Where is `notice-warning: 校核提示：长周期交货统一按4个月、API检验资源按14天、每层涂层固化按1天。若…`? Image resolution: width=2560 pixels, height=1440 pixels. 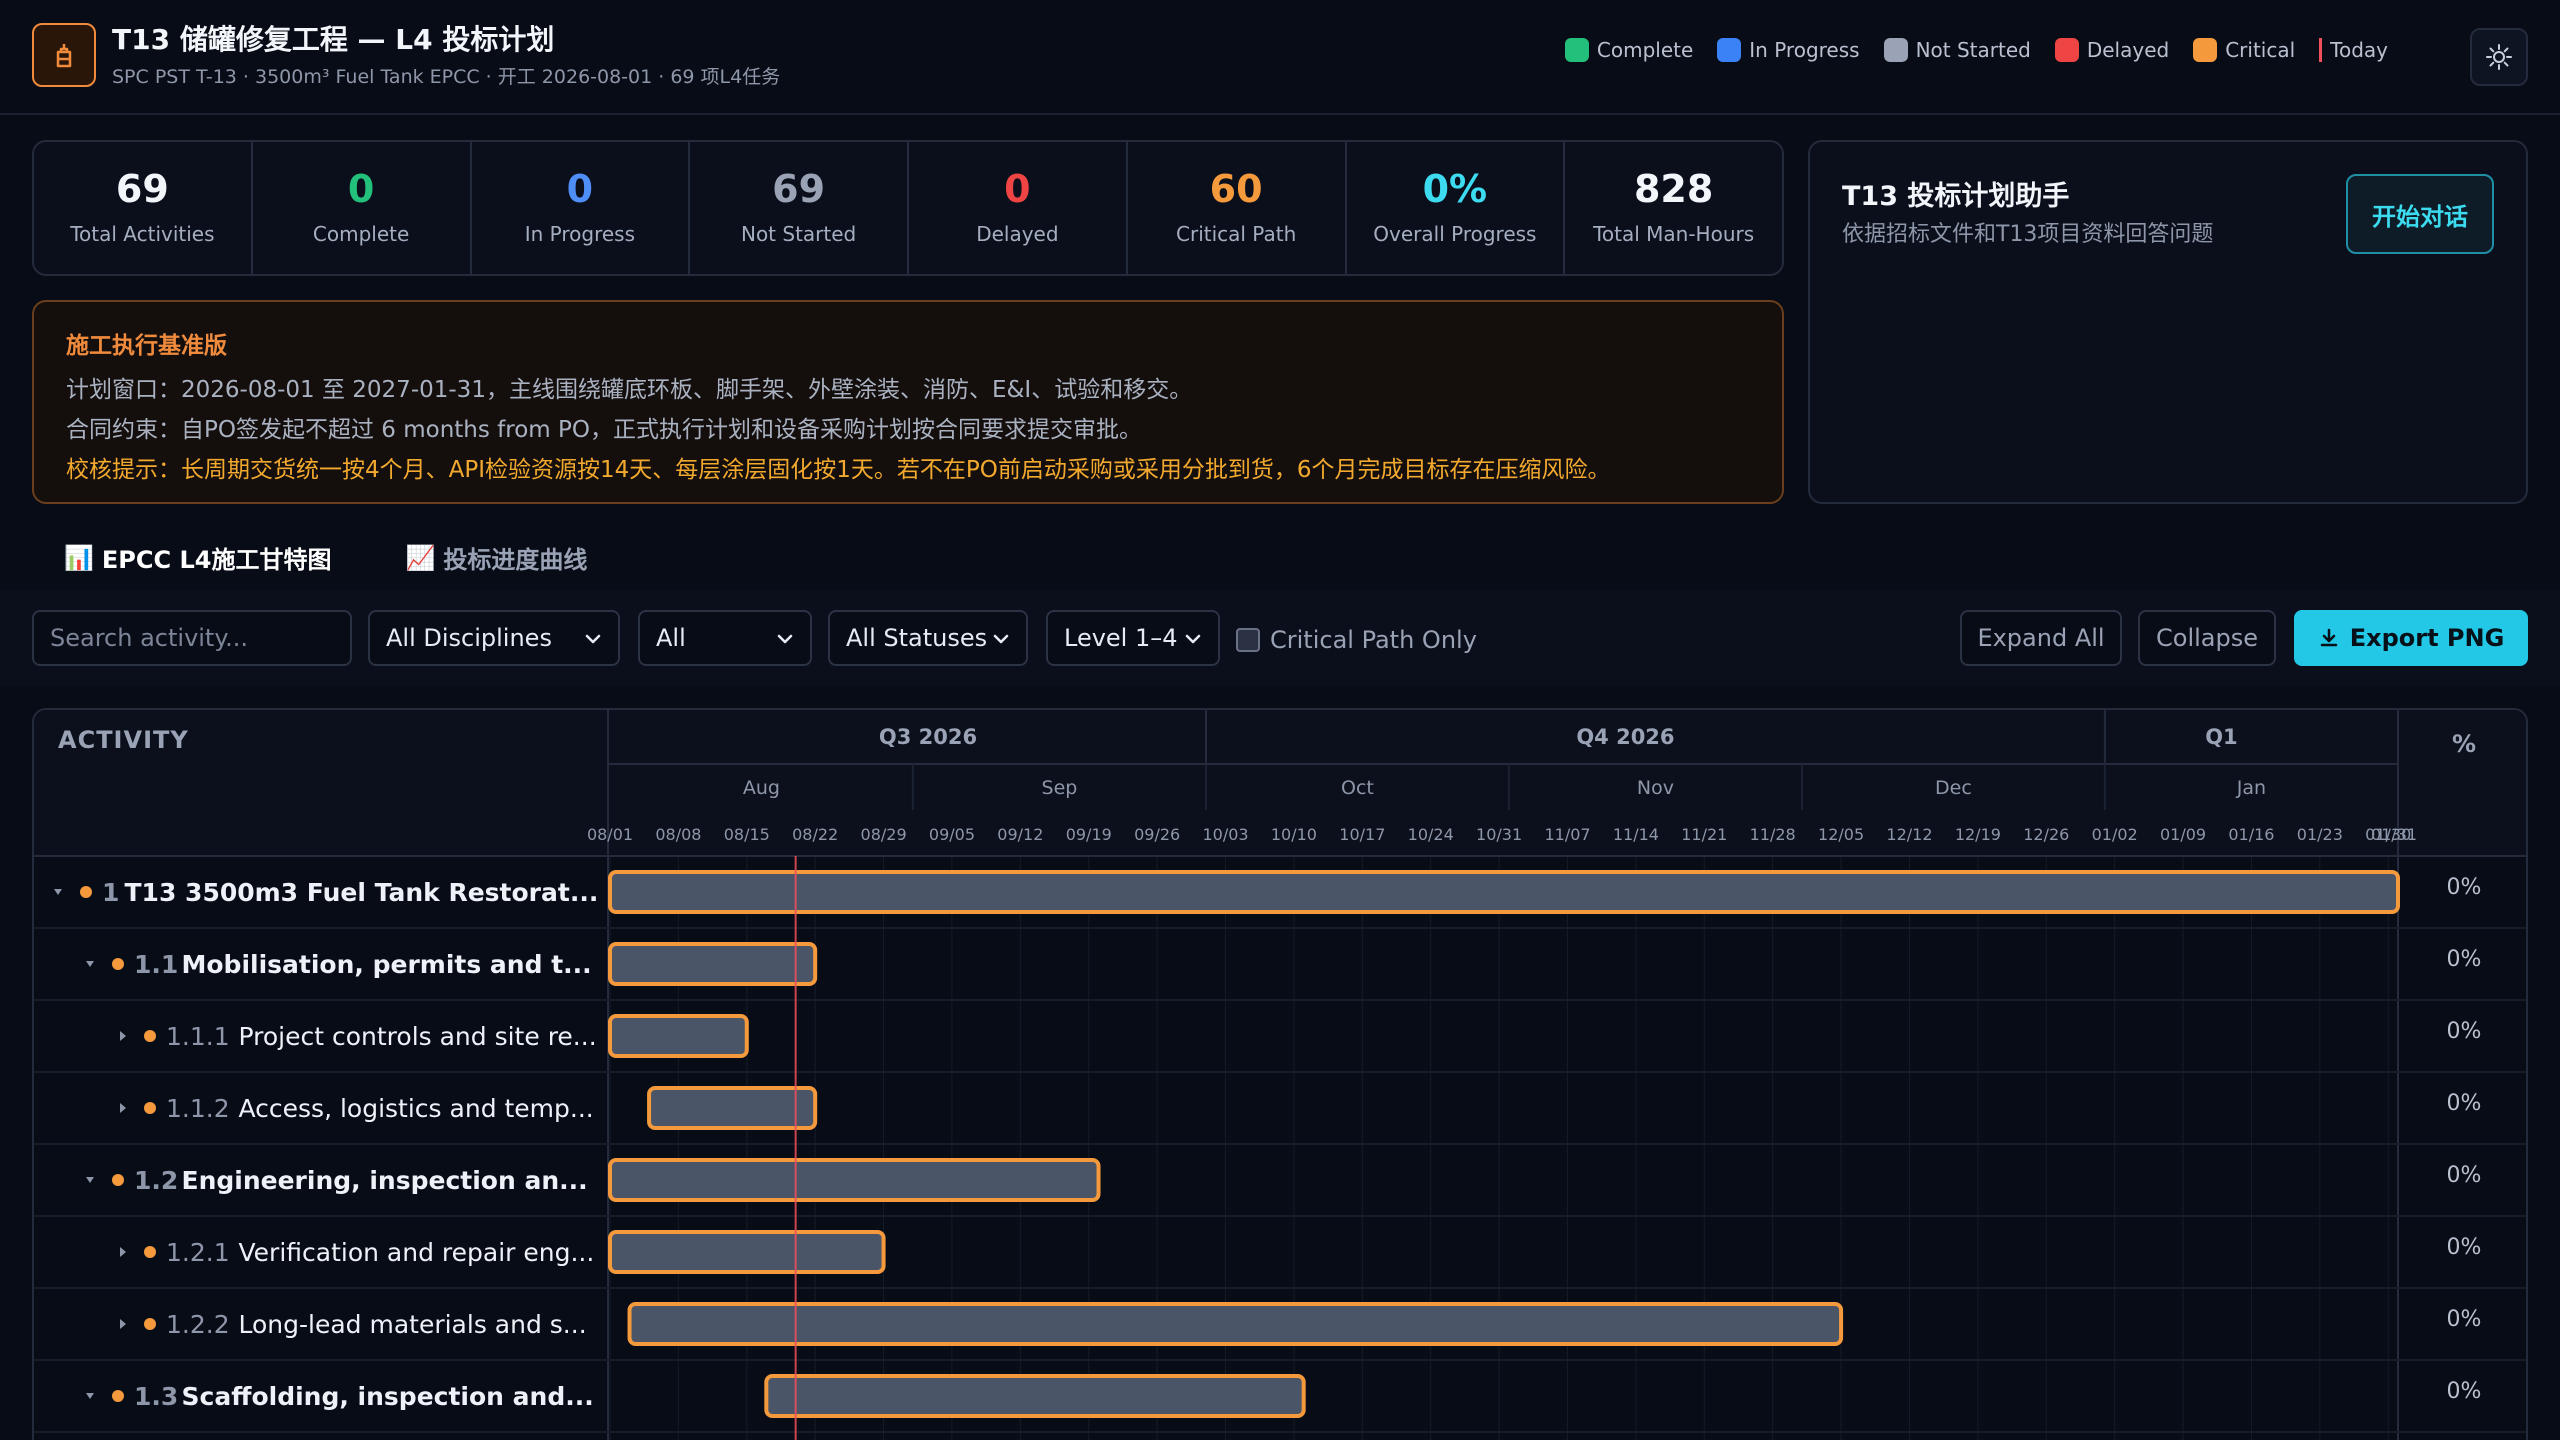 notice-warning: 校核提示：长周期交货统一按4个月、API检验资源按14天、每层涂层固化按1天。若… is located at coordinates (838, 470).